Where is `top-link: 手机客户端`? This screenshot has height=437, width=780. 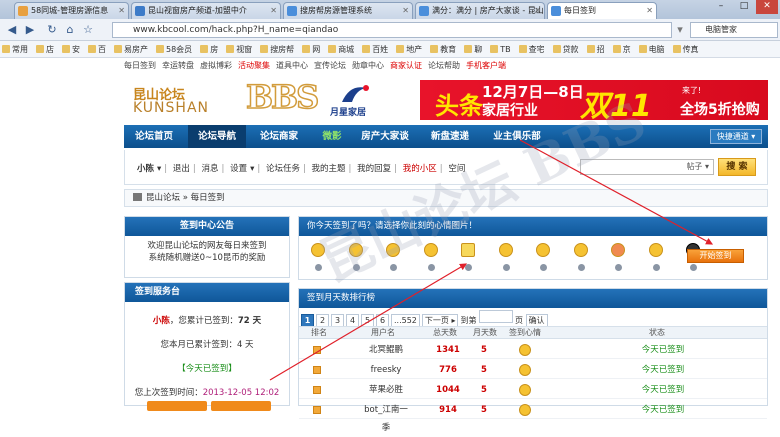
top-link: 手机客户端 is located at coordinates (486, 65).